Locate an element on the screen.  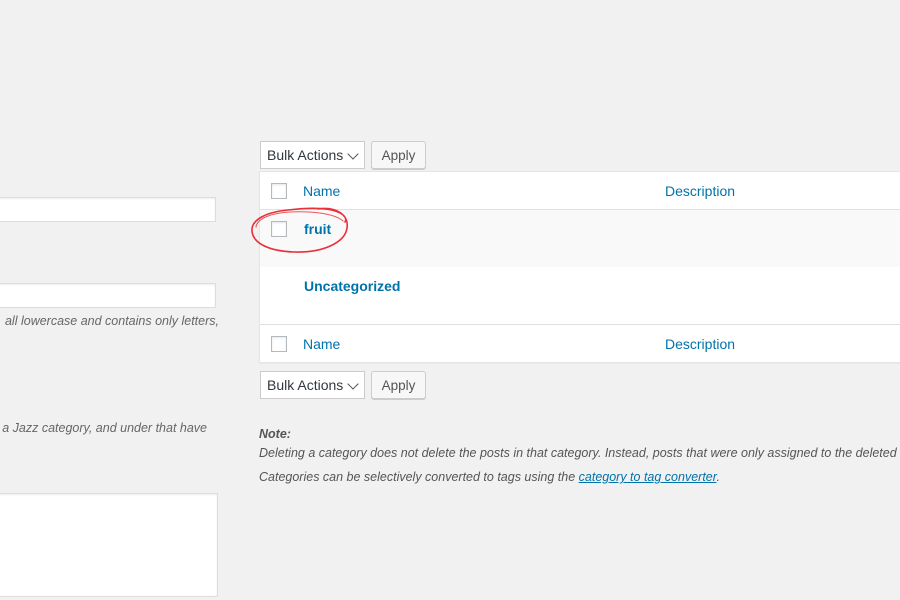
slug-hint: all lowercase and contains only letters, is located at coordinates (111, 321).